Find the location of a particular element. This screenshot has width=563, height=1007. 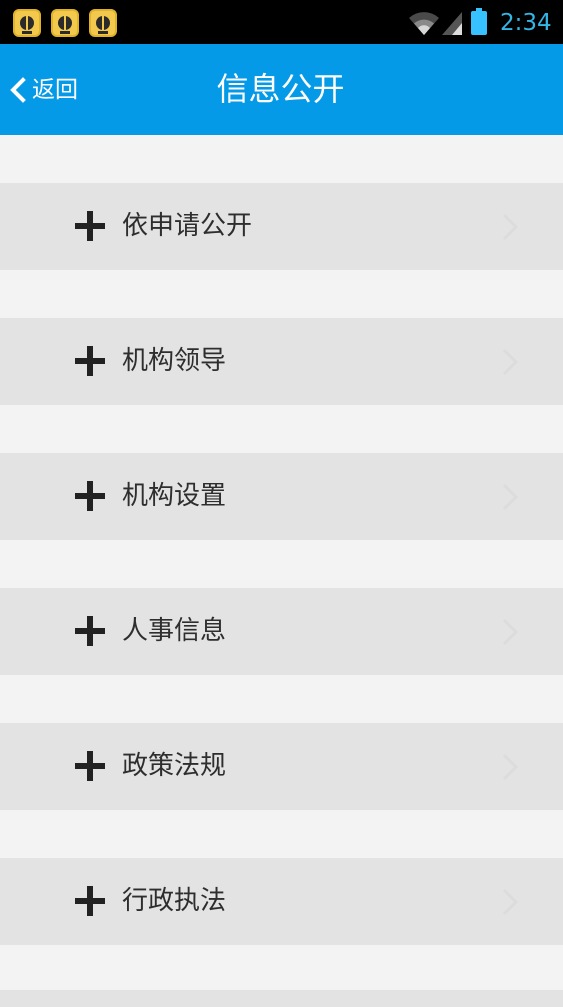

battery-icon is located at coordinates (479, 21).